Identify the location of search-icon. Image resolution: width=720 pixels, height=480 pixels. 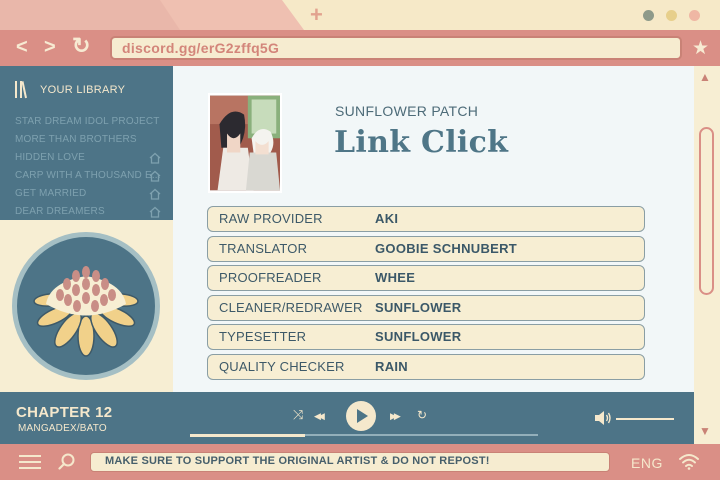
(67, 462).